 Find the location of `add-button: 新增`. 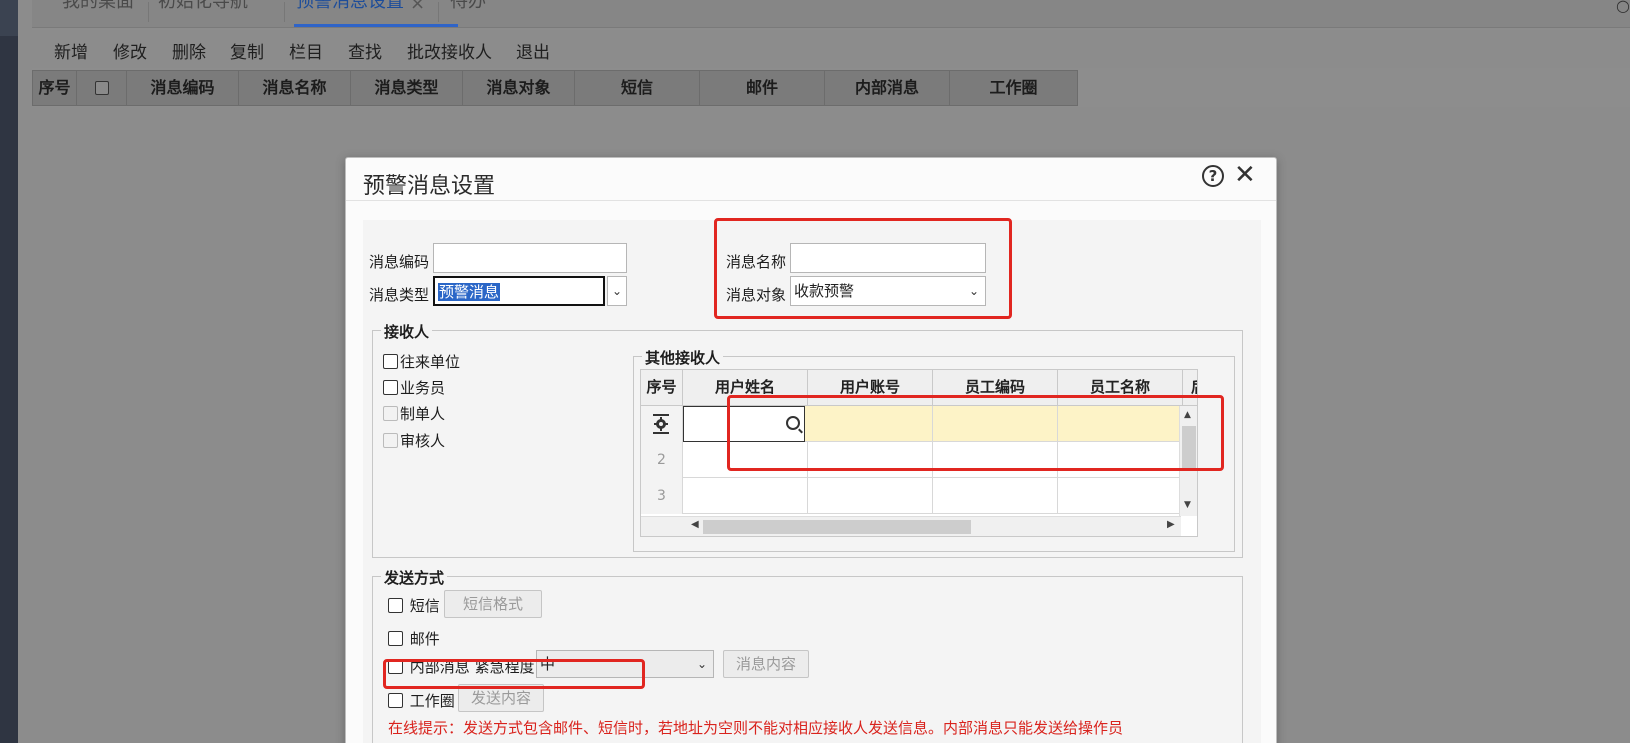

add-button: 新增 is located at coordinates (71, 50).